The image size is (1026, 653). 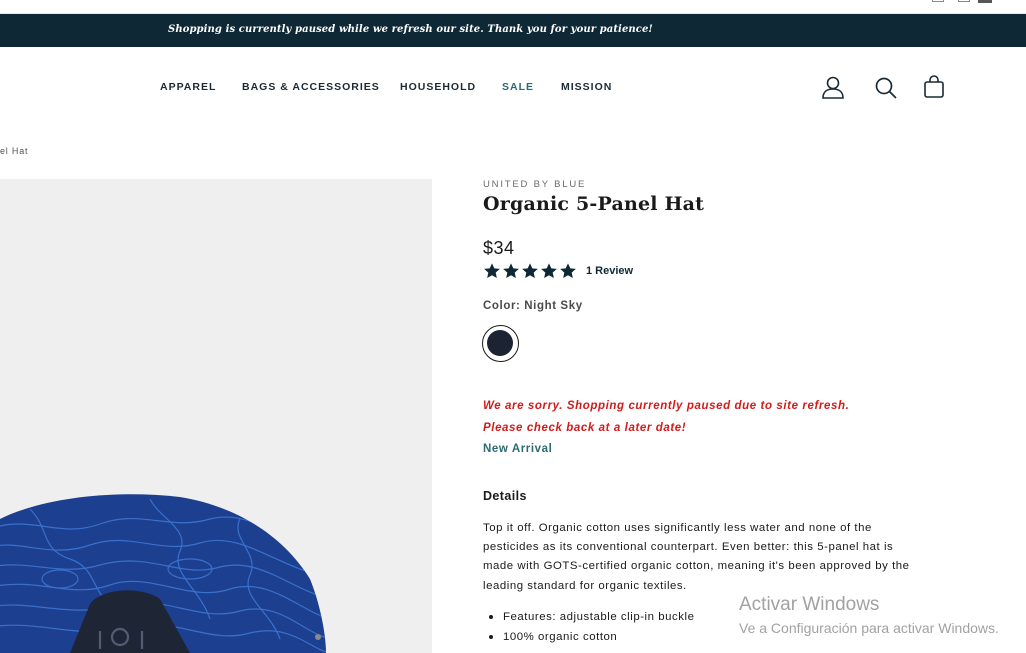 I want to click on new-arrival-badge: New Arrival, so click(x=518, y=449).